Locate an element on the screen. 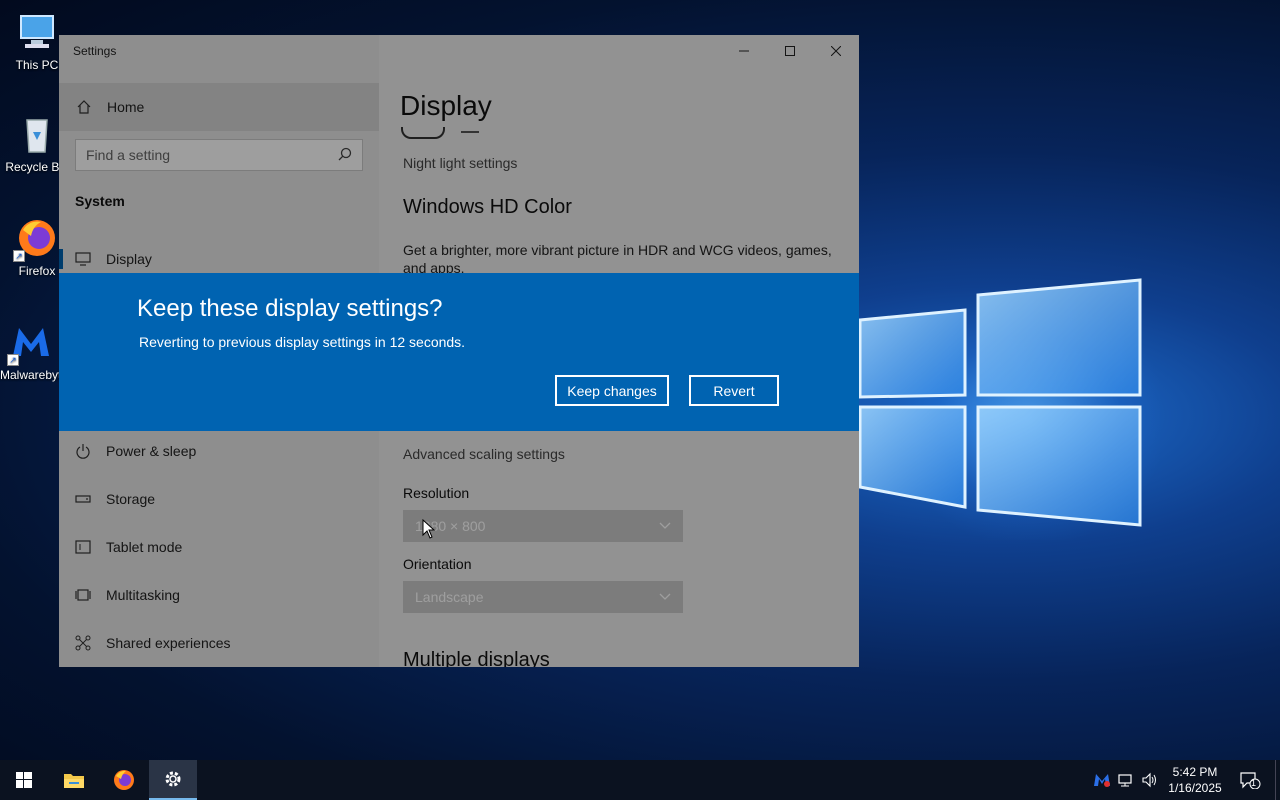 The width and height of the screenshot is (1280, 800). desktop-icon-malwarebytes: ↗ Malwarebytes is located at coordinates (31, 351).